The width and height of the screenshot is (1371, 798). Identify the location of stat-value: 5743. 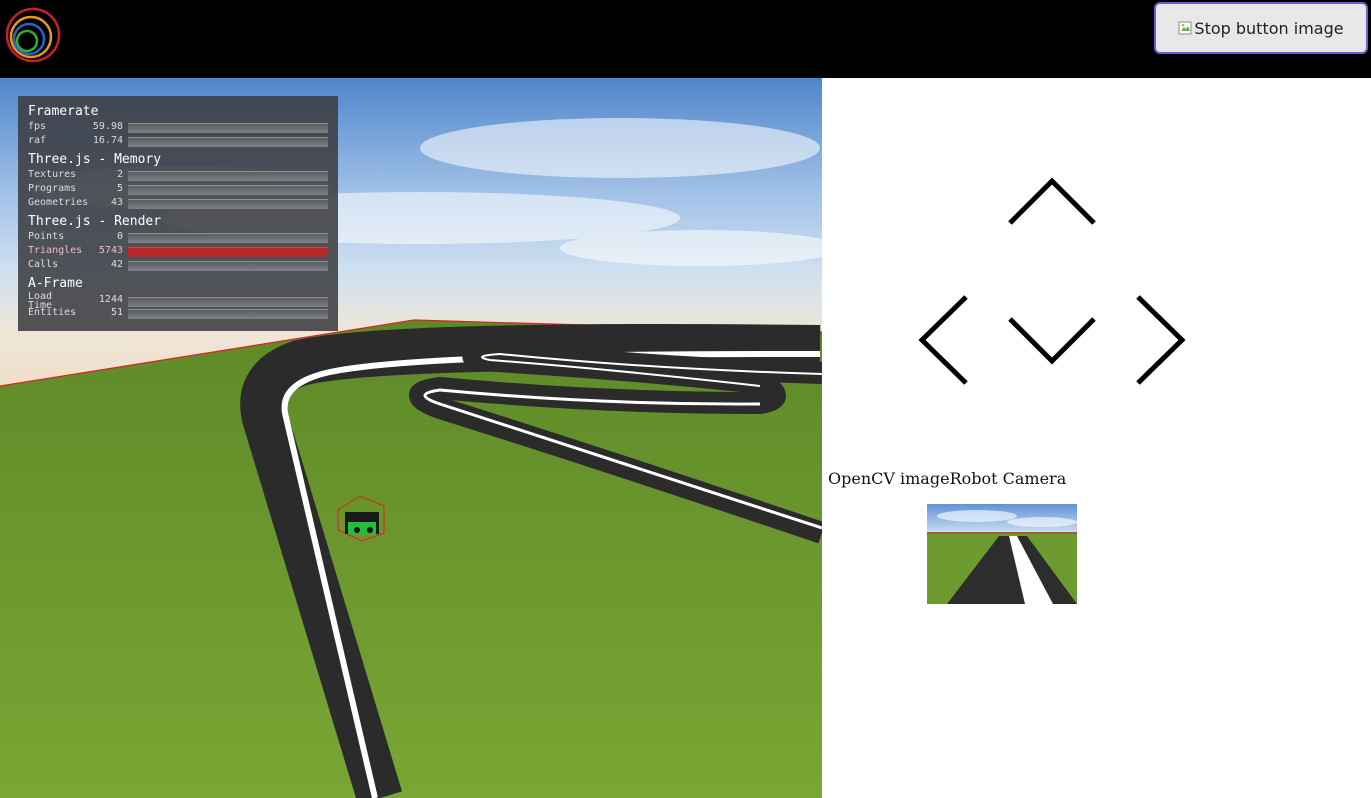
(110, 250).